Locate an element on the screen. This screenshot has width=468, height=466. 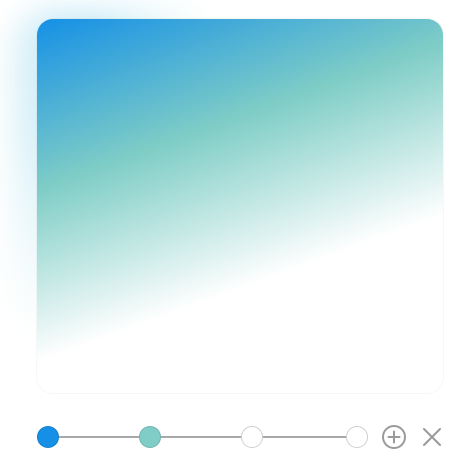
gradient-stops-track is located at coordinates (203, 437).